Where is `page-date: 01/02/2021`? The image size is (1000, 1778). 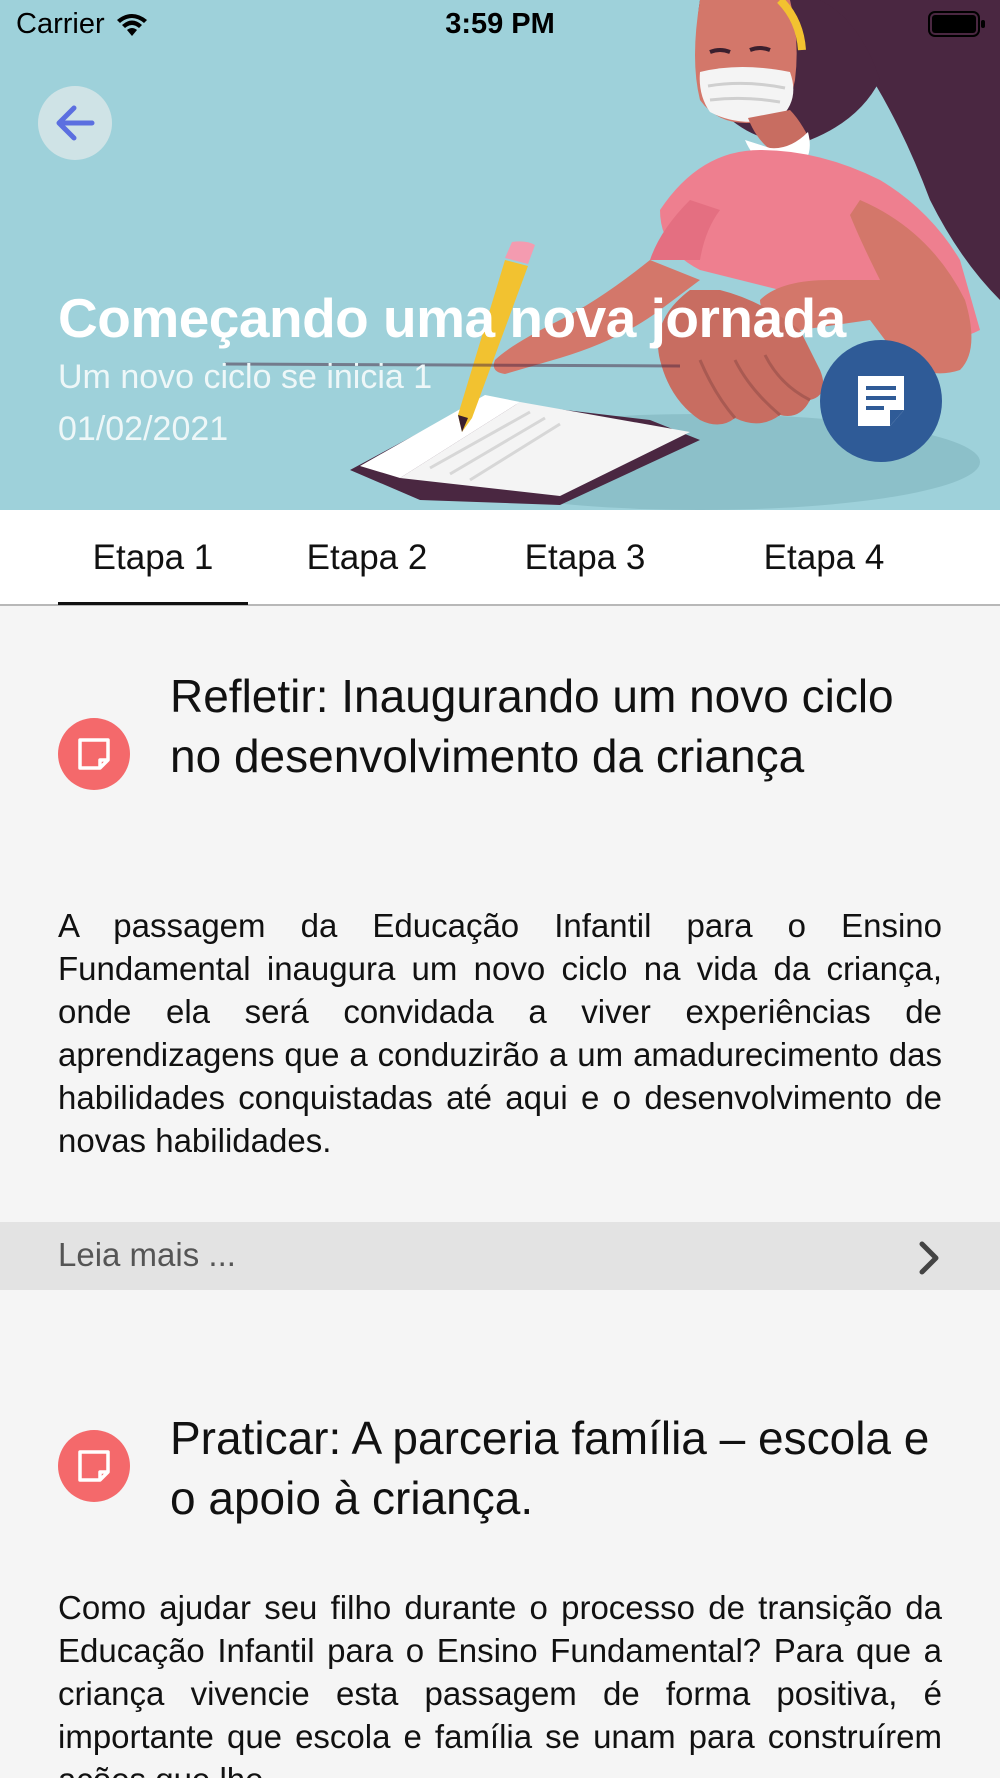
page-date: 01/02/2021 is located at coordinates (143, 429).